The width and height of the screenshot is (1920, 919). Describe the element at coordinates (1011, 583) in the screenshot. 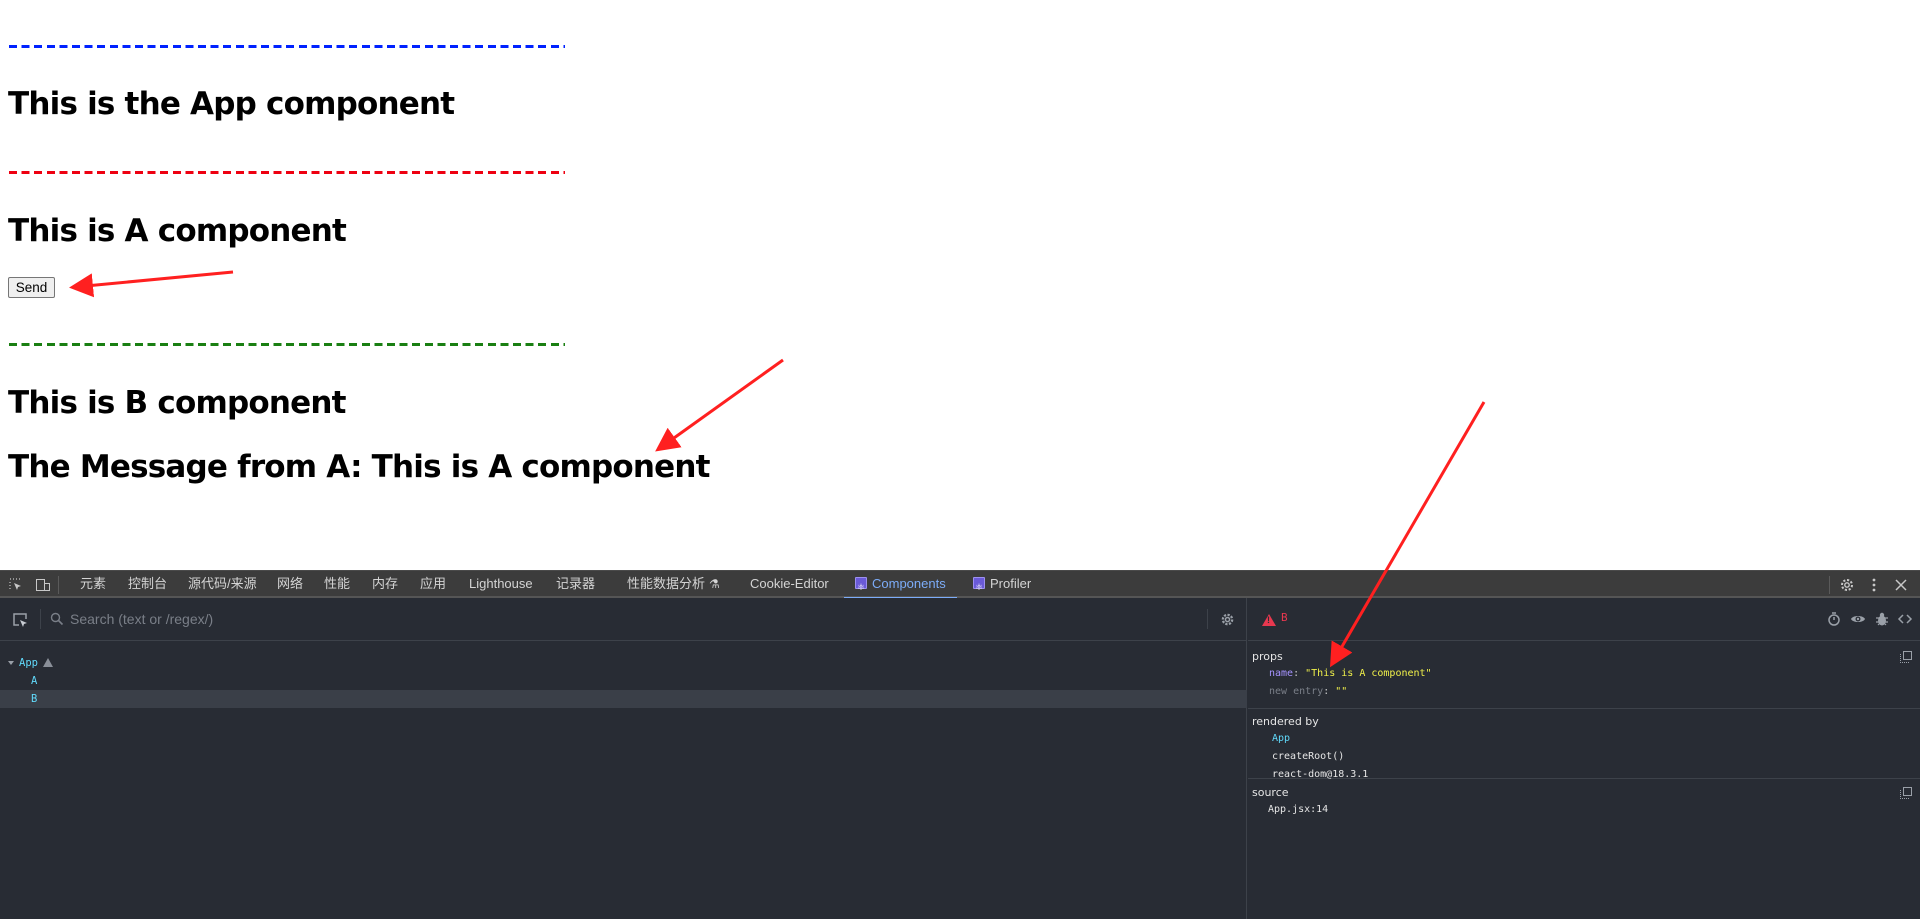

I see `tab-label: Profiler` at that location.